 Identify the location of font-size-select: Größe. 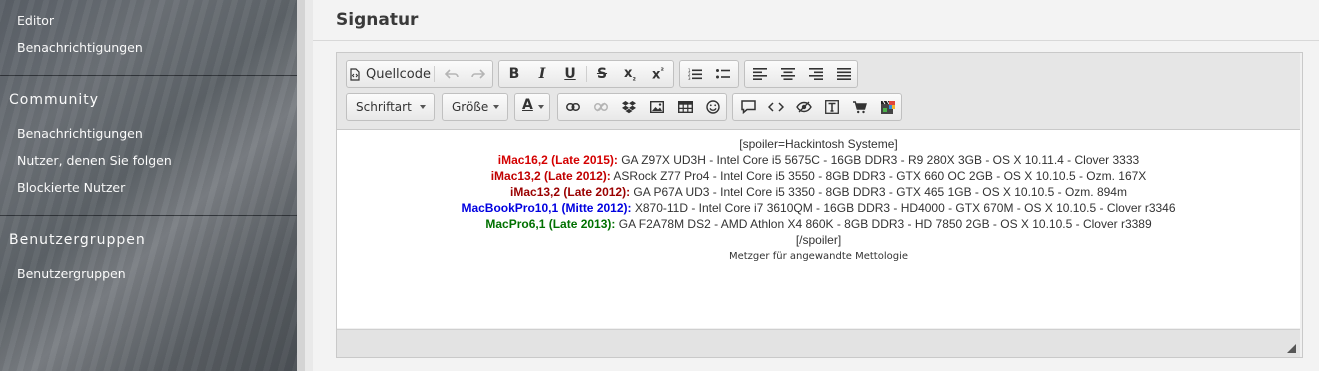
(475, 107).